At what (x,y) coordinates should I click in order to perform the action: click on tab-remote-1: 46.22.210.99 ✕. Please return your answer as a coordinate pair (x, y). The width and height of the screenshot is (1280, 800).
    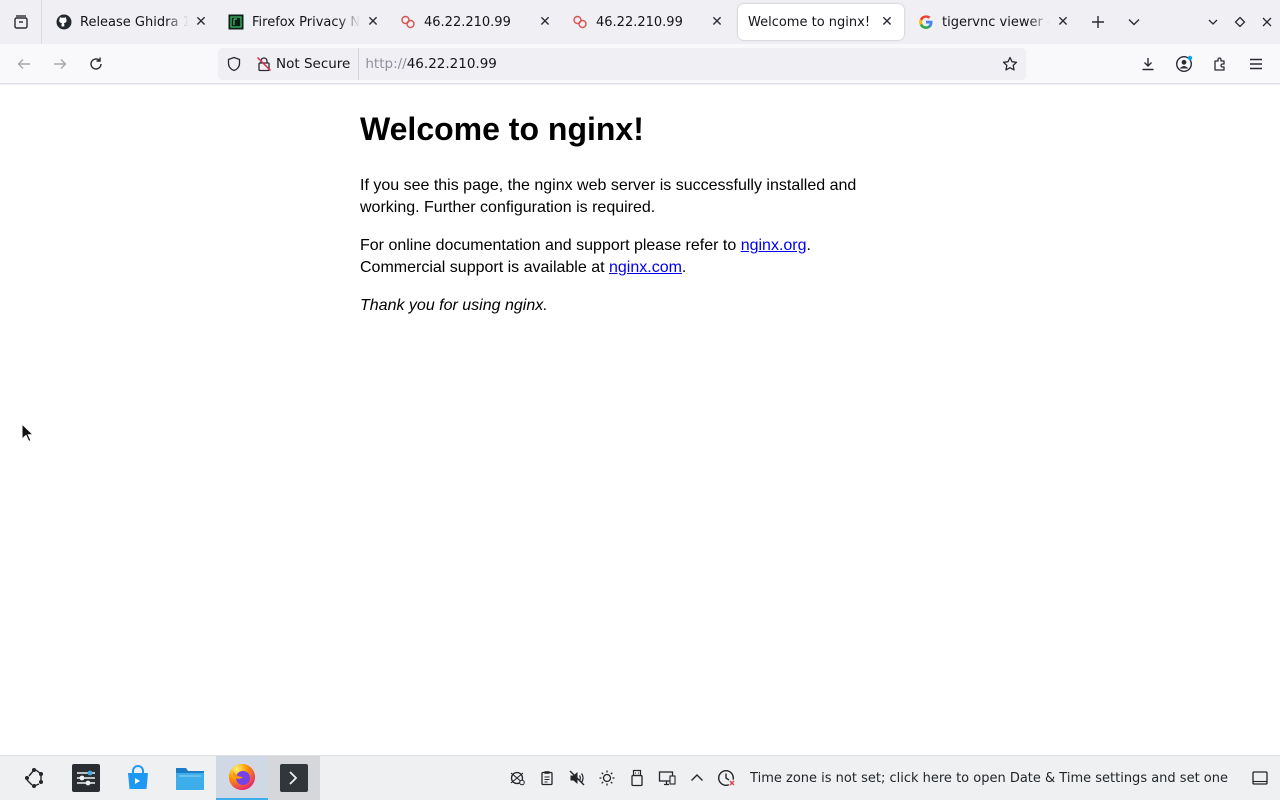
    Looking at the image, I should click on (476, 22).